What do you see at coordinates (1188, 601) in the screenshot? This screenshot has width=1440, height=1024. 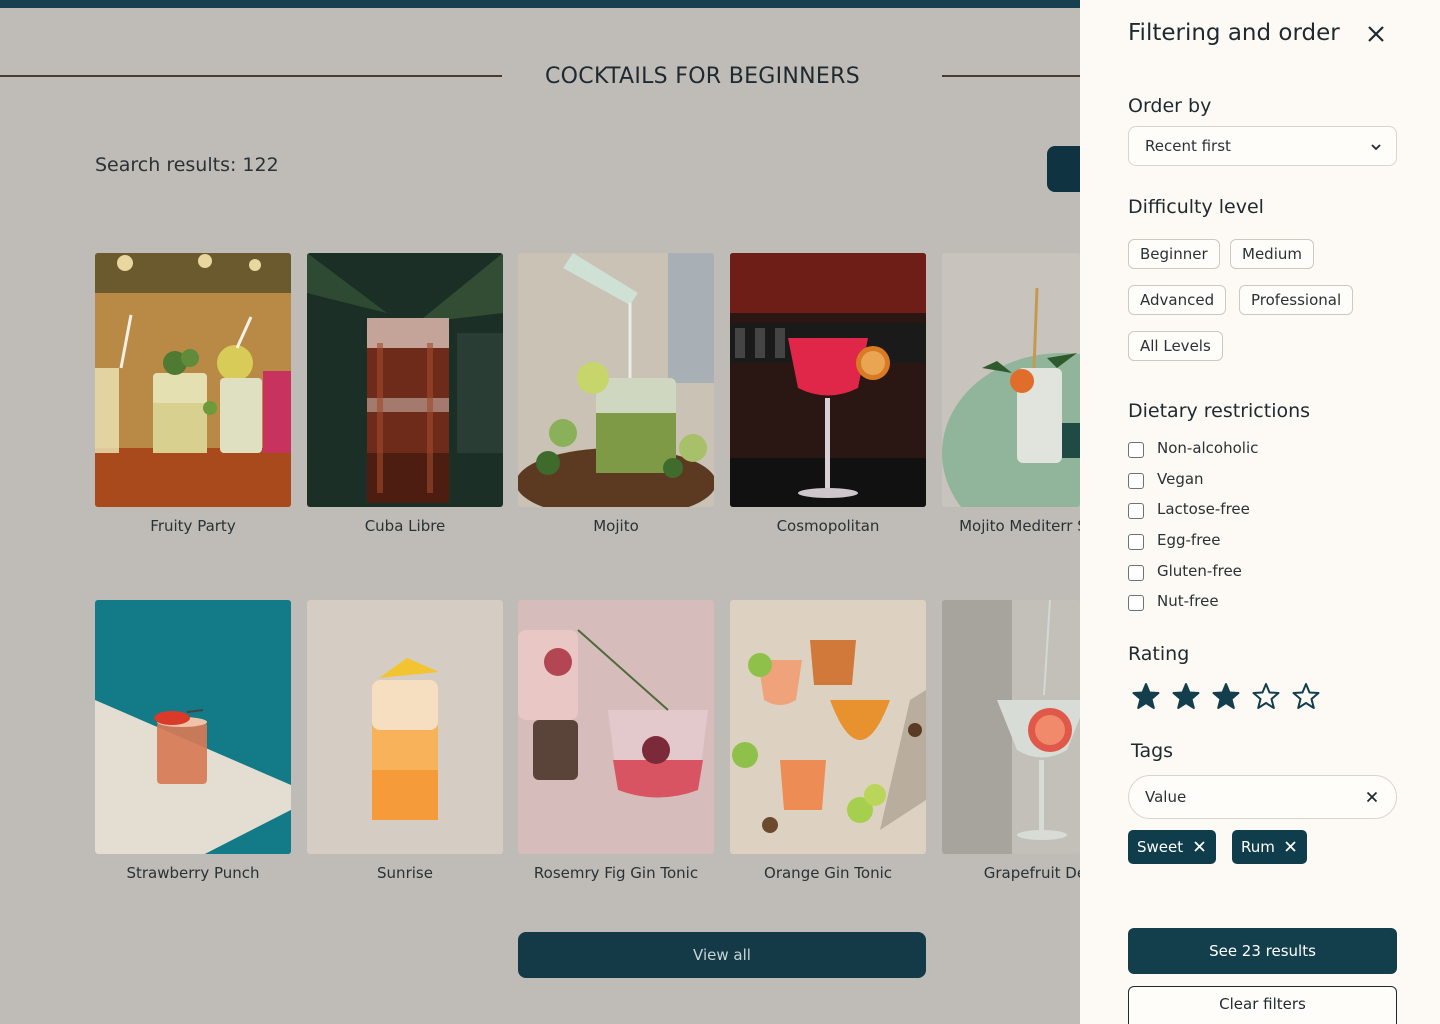 I see `checkbox-label: Nut-free` at bounding box center [1188, 601].